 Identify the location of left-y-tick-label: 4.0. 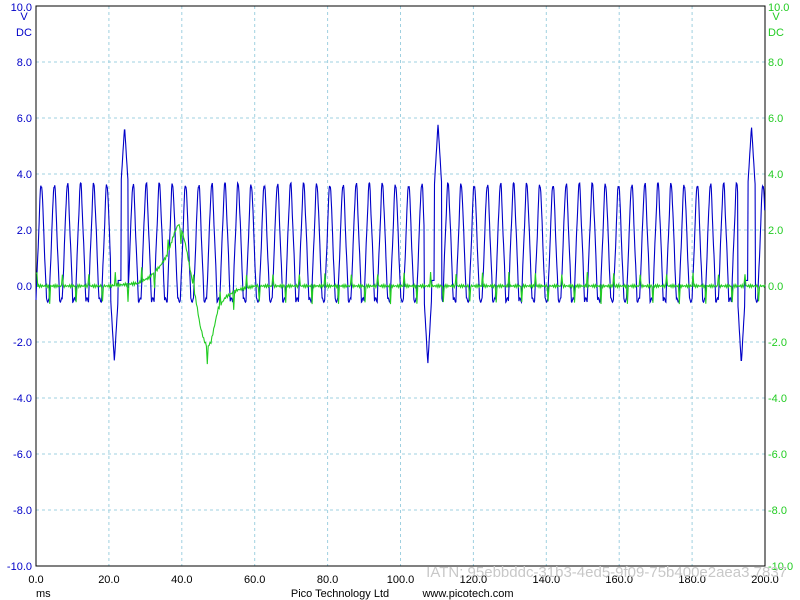
(24, 175).